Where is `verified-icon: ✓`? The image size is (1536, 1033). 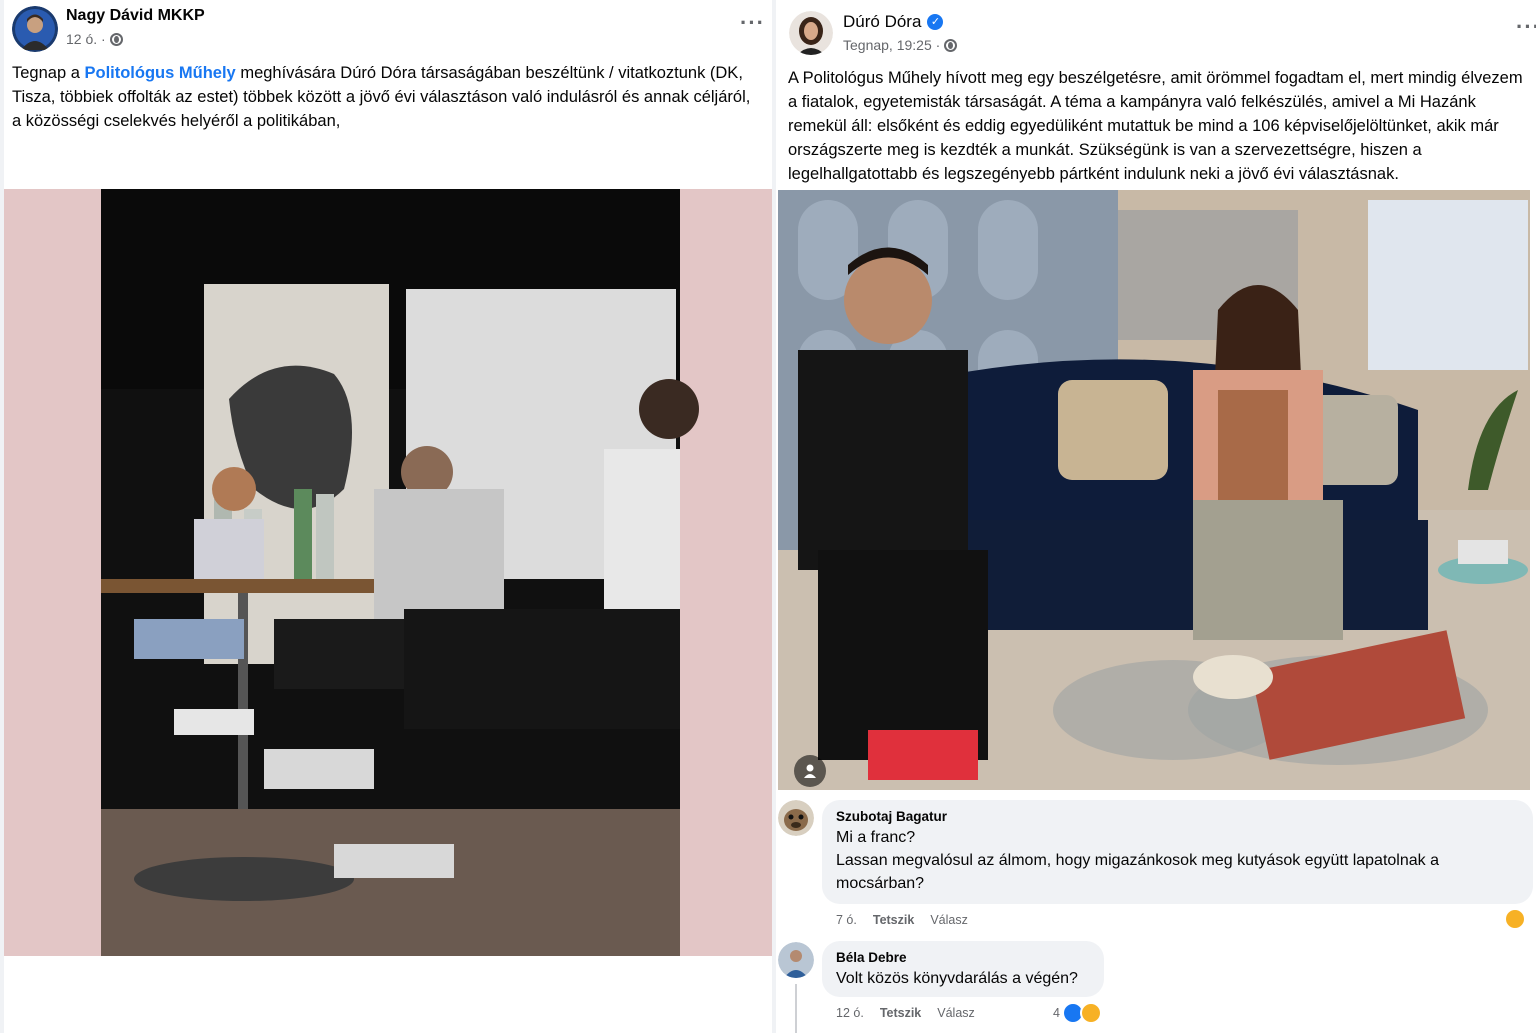 verified-icon: ✓ is located at coordinates (935, 21).